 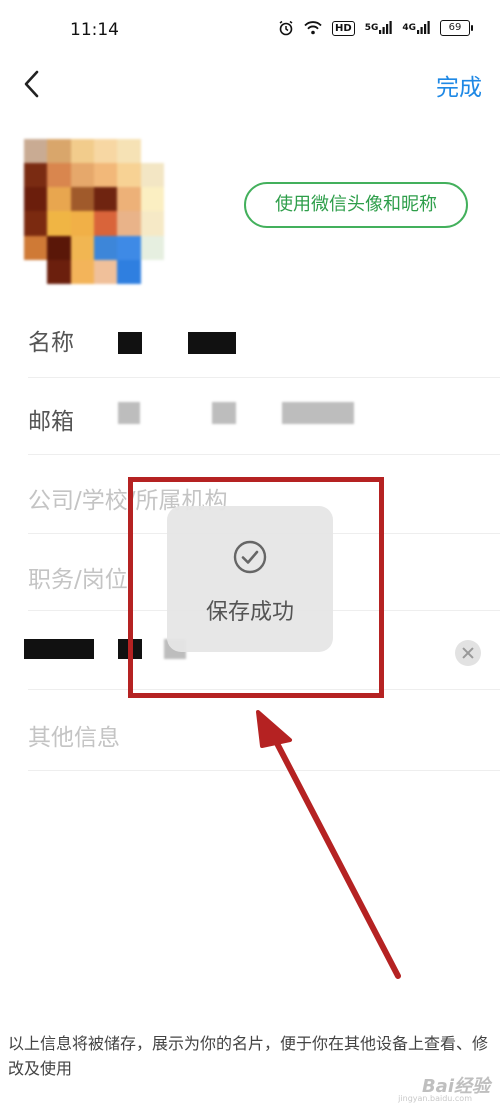 What do you see at coordinates (248, 1056) in the screenshot?
I see `footer-note: 以上信息将被储存，展示为你的名片，便于你在其他设备上查看、修改及使用` at bounding box center [248, 1056].